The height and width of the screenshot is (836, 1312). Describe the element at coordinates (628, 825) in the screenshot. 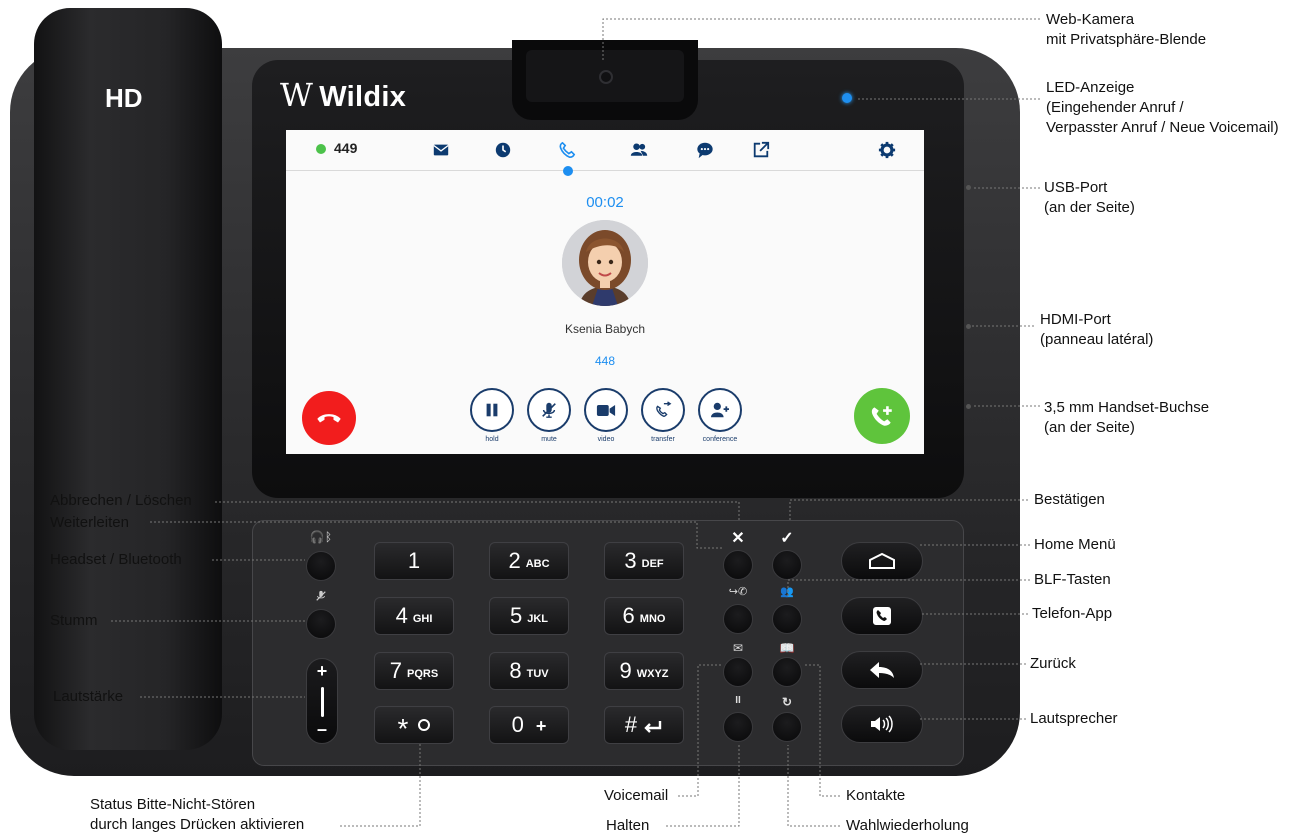

I see `callout-hold: Halten` at that location.